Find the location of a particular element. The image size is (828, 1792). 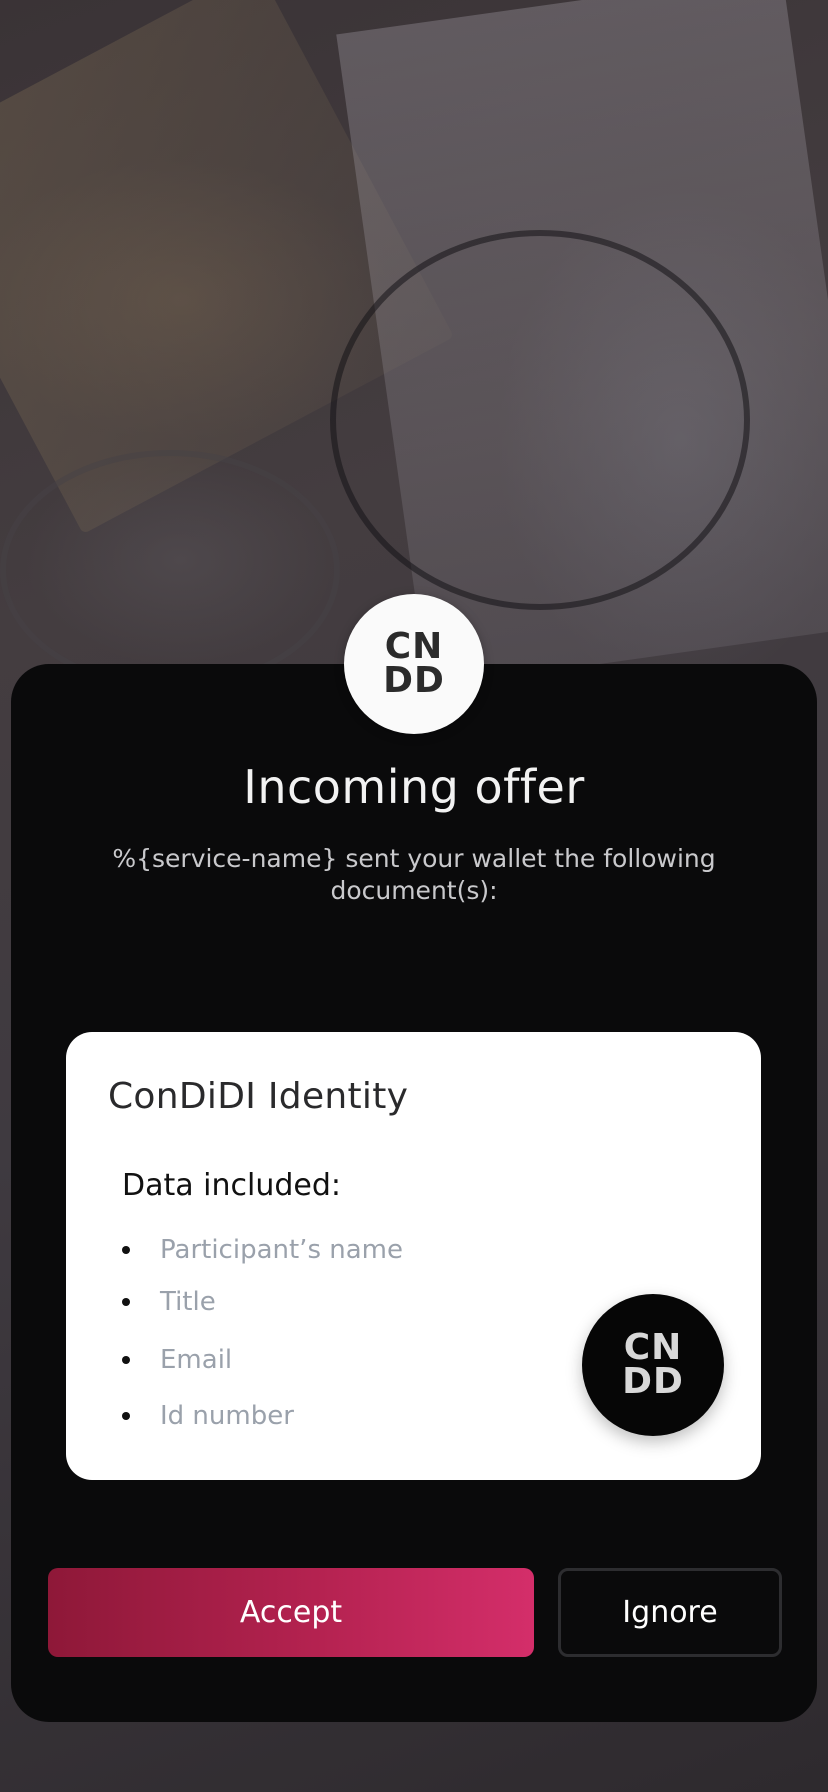

list-item: Title is located at coordinates (169, 1302).